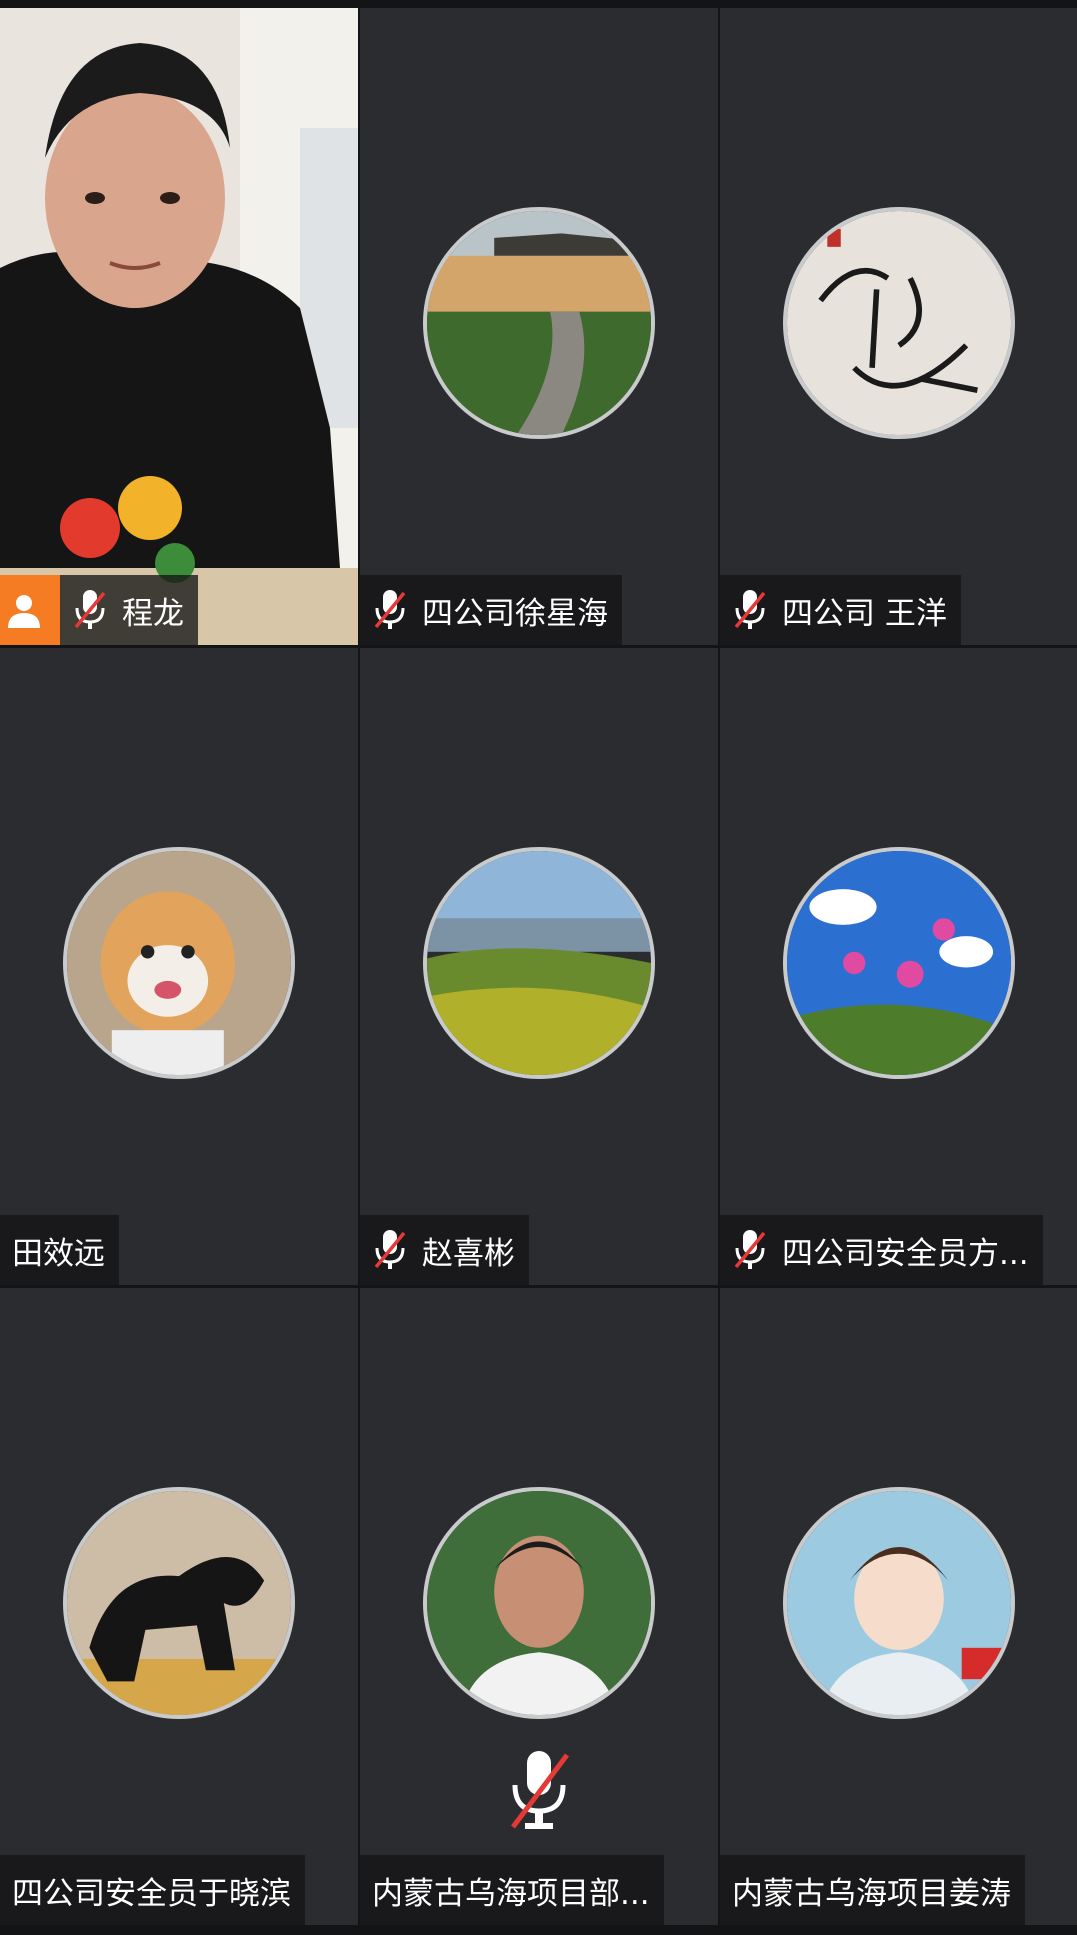 Image resolution: width=1077 pixels, height=1935 pixels. I want to click on name-label: 四公司徐星海, so click(491, 610).